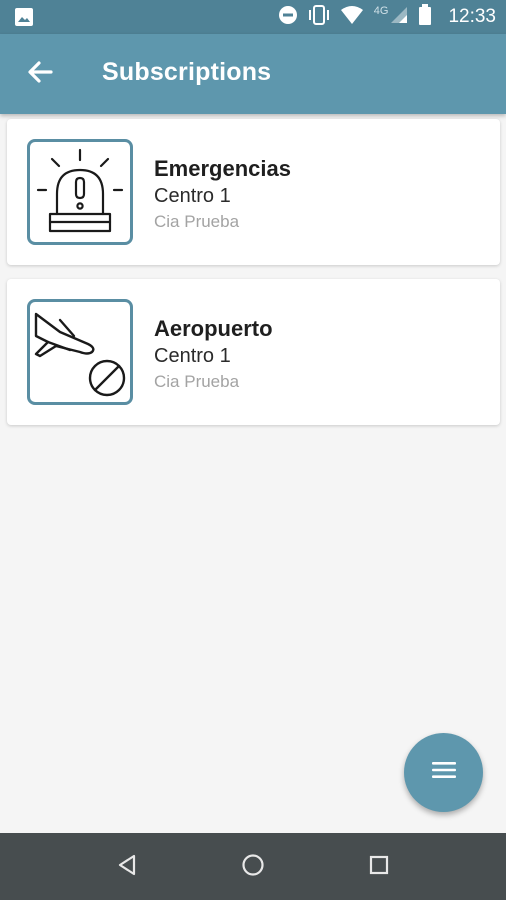  What do you see at coordinates (187, 72) in the screenshot?
I see `page-title: Subscriptions` at bounding box center [187, 72].